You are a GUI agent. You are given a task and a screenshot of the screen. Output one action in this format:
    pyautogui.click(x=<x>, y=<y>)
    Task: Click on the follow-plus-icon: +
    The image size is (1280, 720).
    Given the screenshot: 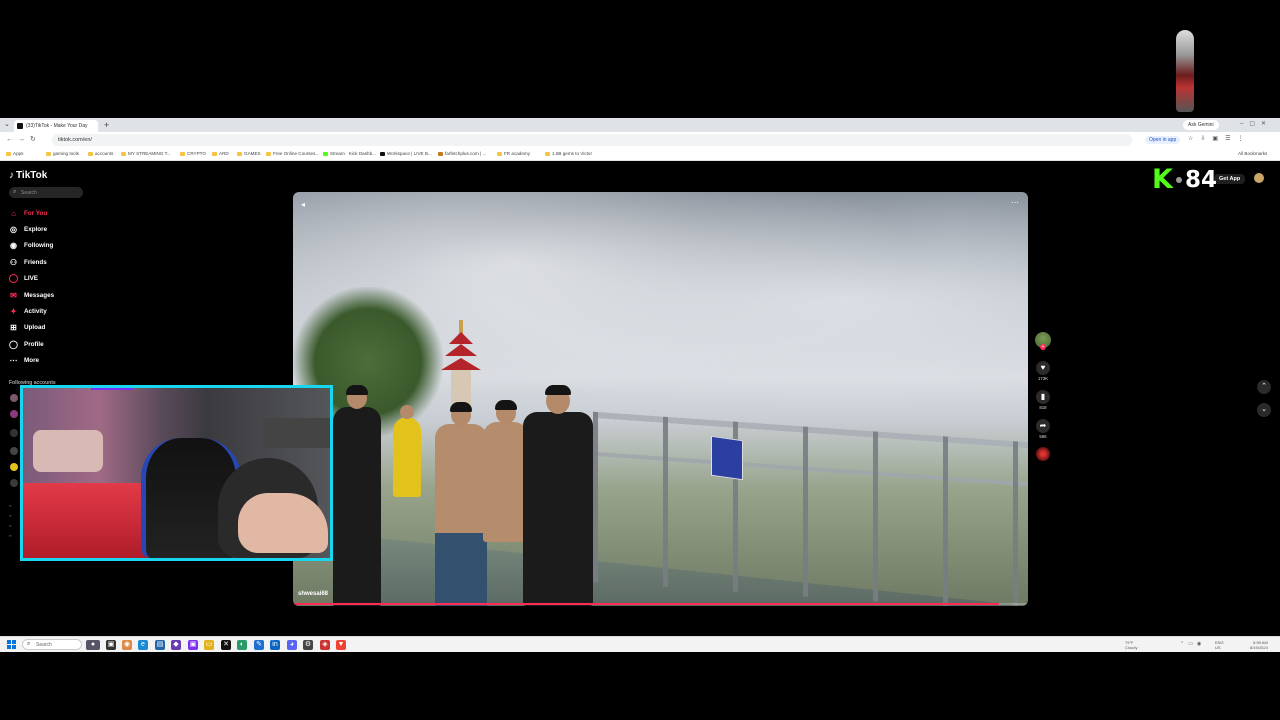 What is the action you would take?
    pyautogui.click(x=1043, y=347)
    